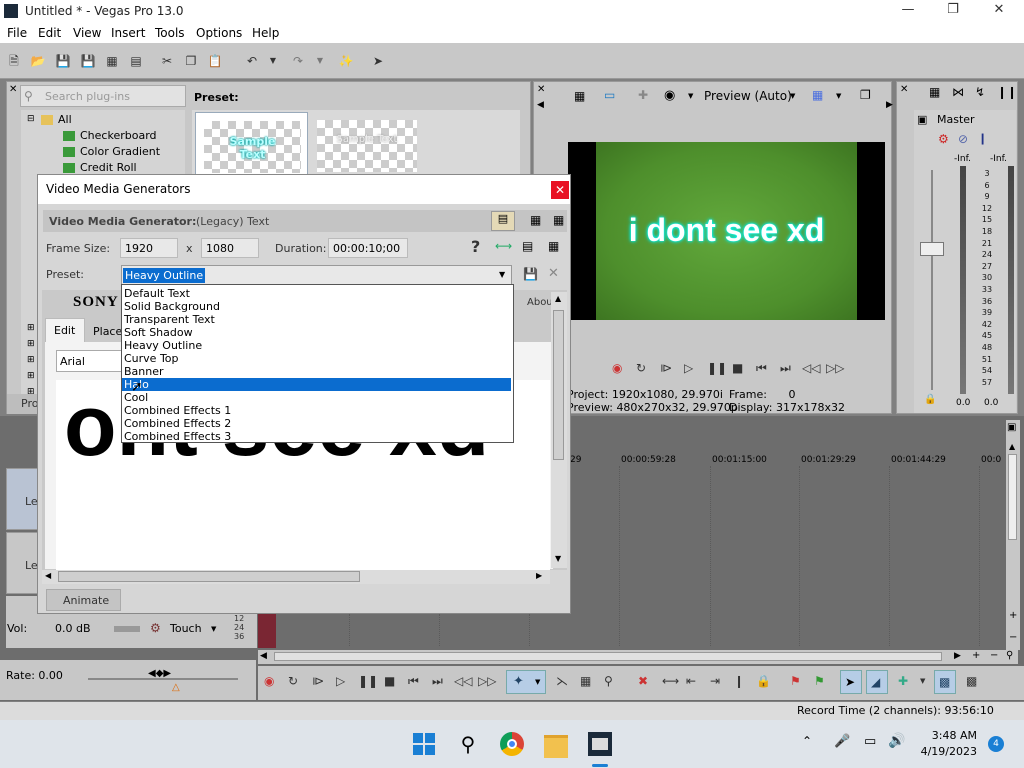  What do you see at coordinates (819, 681) in the screenshot?
I see `region-icon: ⚑` at bounding box center [819, 681].